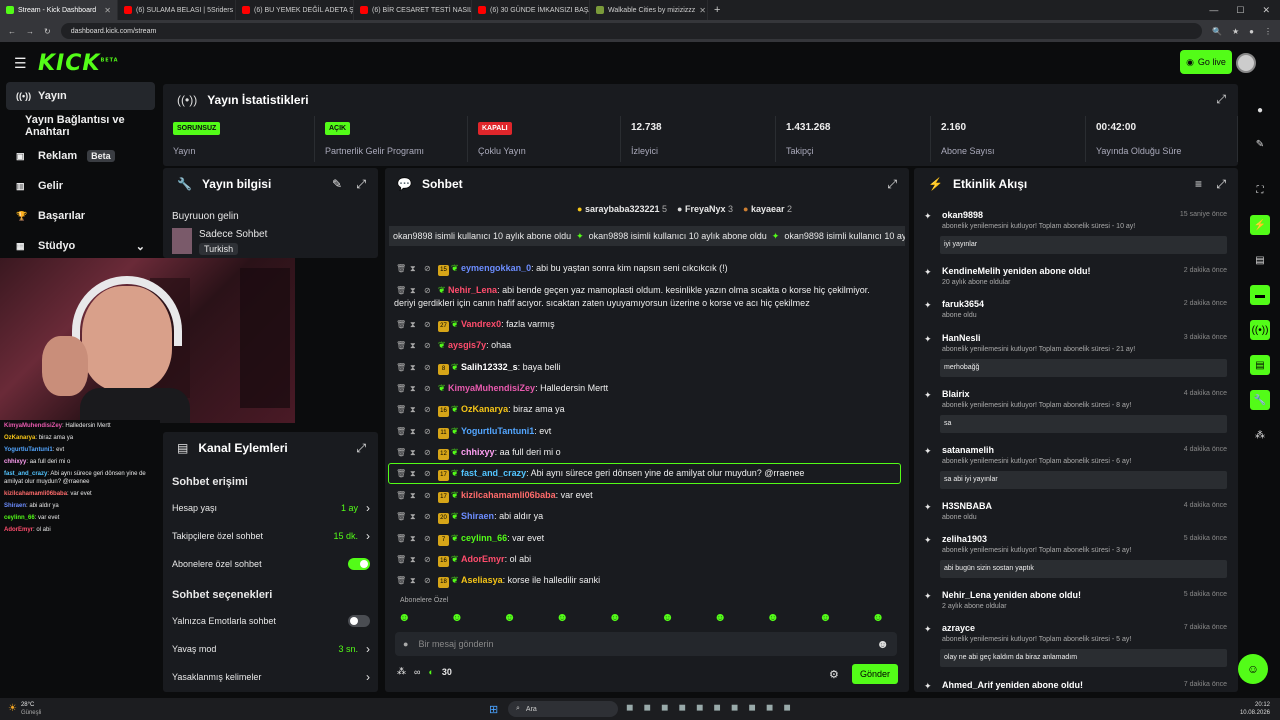 The width and height of the screenshot is (1280, 720). I want to click on activity-name: KendineMelih yeniden abone oldu!, so click(1016, 271).